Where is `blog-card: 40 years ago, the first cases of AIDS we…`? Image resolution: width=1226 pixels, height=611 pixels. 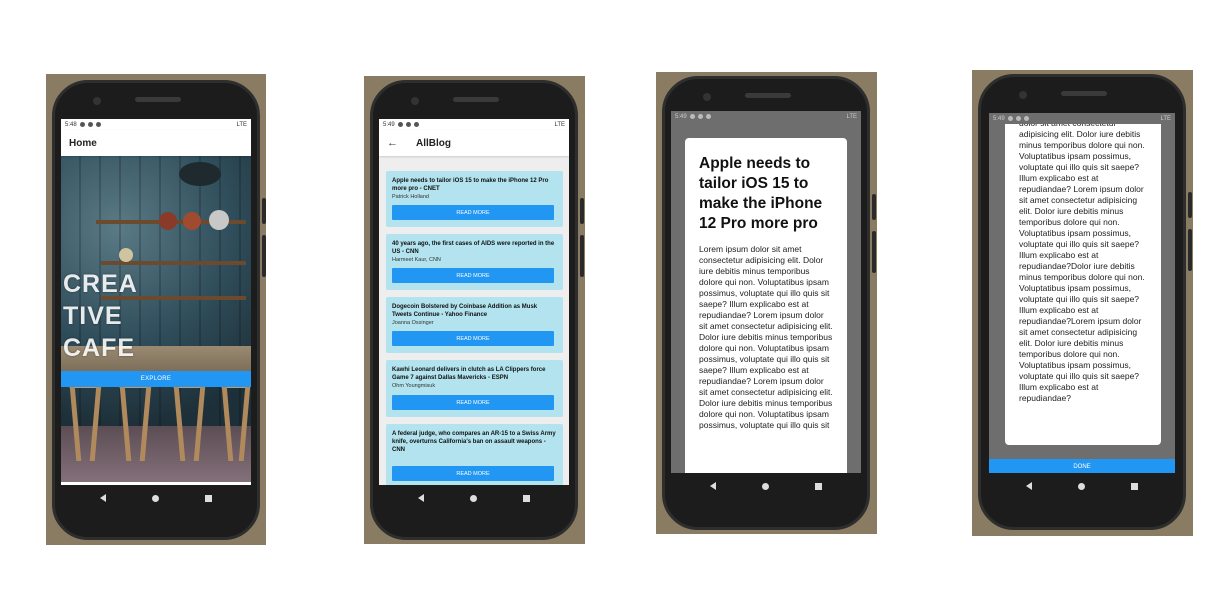
blog-card: 40 years ago, the first cases of AIDS we… is located at coordinates (474, 262).